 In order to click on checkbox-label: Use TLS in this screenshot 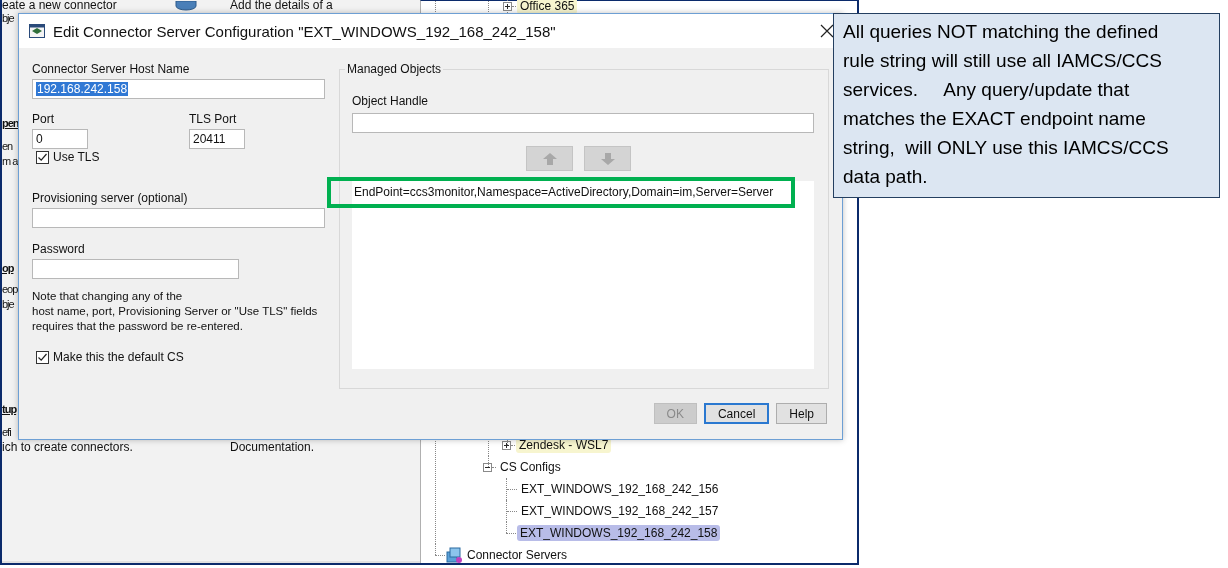, I will do `click(76, 157)`.